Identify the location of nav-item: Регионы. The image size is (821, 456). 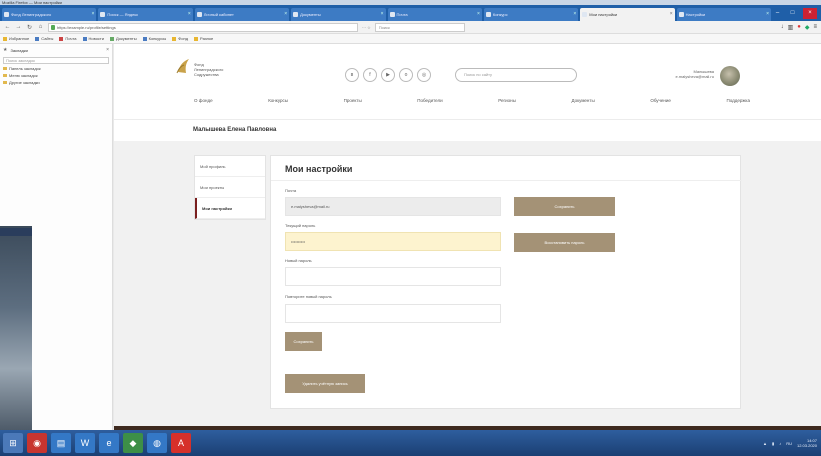
(507, 100).